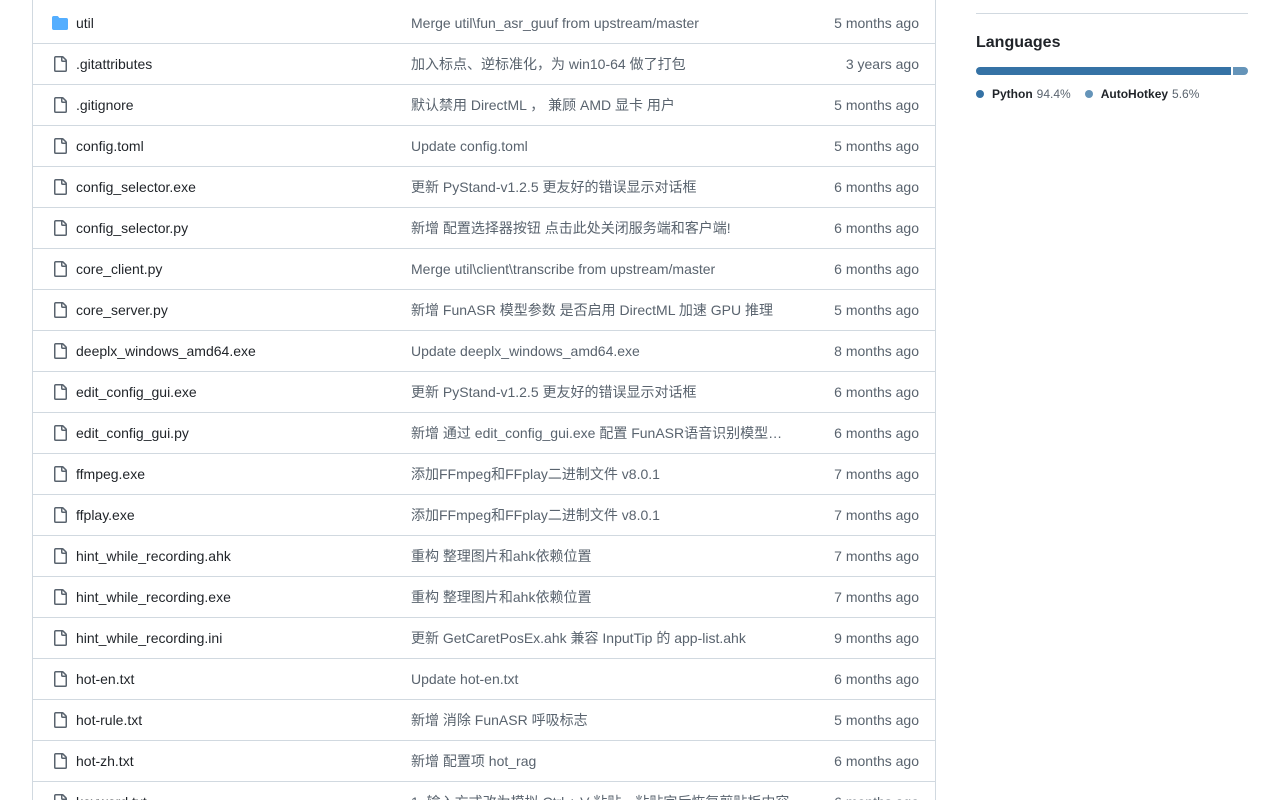 The height and width of the screenshot is (800, 1280). I want to click on table-row: hot-zh.txt 新增 配置项 hot_rag 6 months ago, so click(484, 760).